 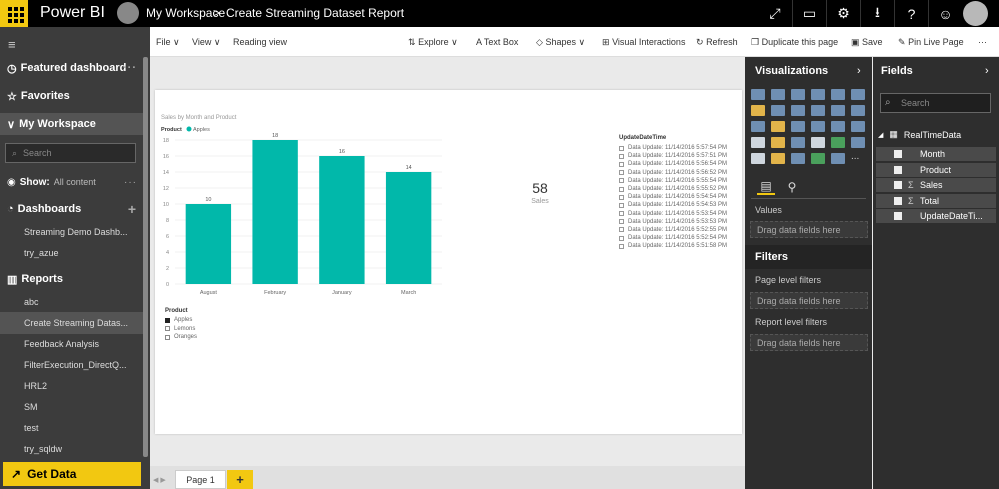 I want to click on add-page-button: +, so click(x=240, y=479).